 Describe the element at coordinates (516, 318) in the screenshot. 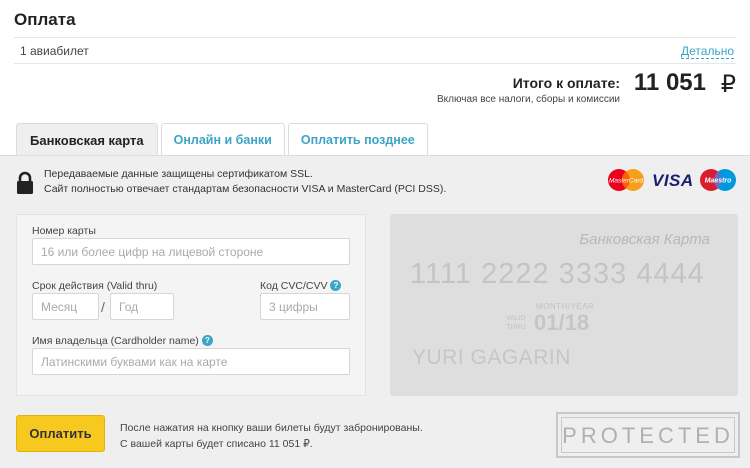

I see `card-preview-valid-caption-1: VALID` at that location.